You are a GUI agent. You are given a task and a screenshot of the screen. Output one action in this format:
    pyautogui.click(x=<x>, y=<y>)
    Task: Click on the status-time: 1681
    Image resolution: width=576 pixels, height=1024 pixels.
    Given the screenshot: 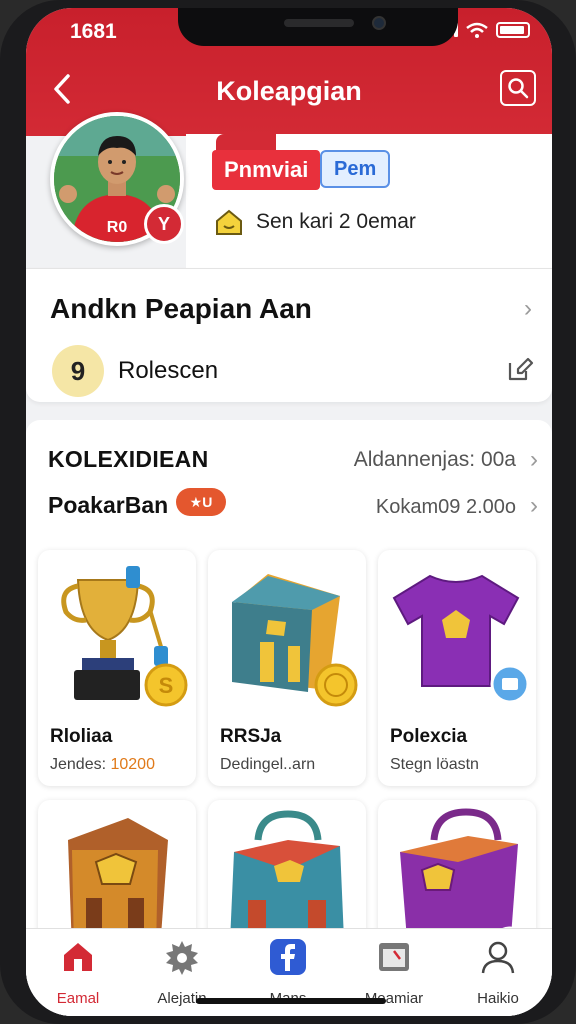 What is the action you would take?
    pyautogui.click(x=93, y=31)
    